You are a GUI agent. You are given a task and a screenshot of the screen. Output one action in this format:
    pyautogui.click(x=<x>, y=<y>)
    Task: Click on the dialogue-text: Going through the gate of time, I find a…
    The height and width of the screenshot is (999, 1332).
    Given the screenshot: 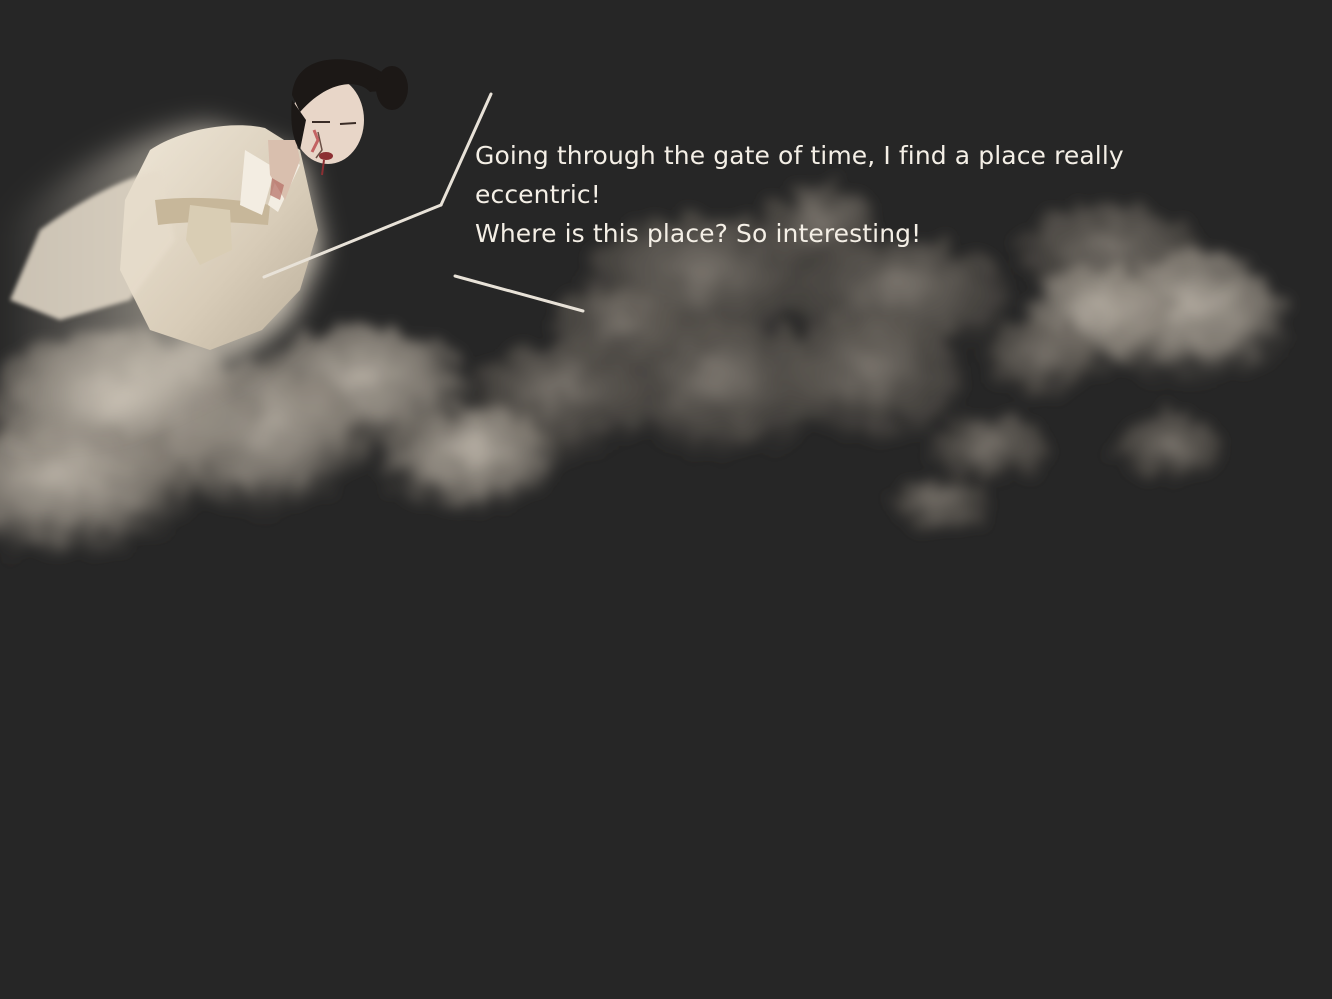 What is the action you would take?
    pyautogui.click(x=855, y=194)
    